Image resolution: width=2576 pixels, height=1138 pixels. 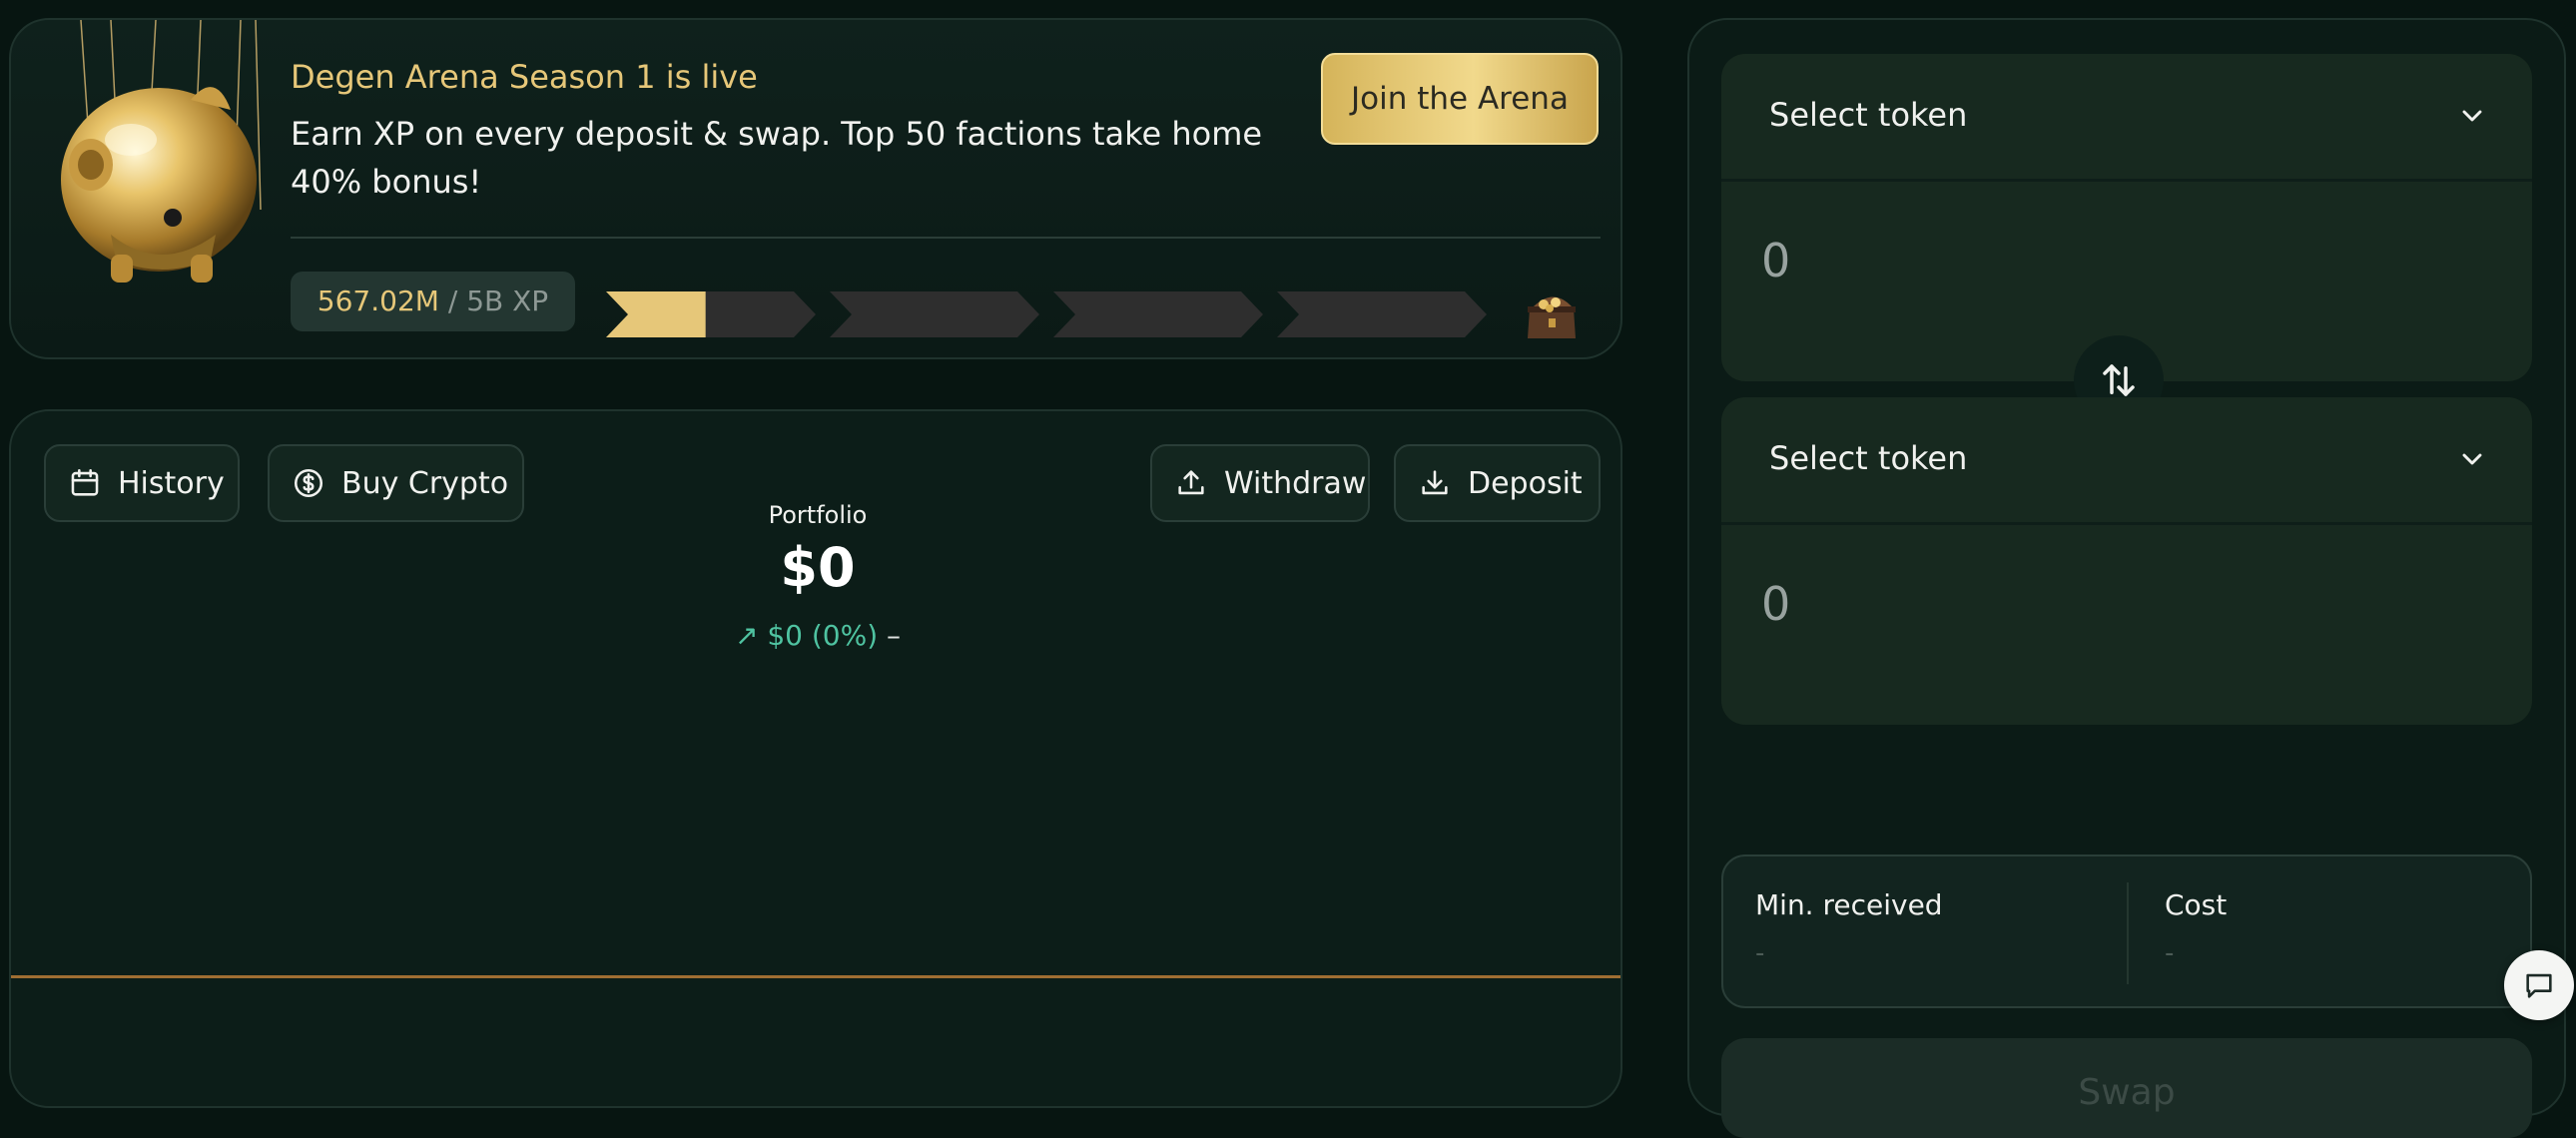 I want to click on min-received-label: Min. received, so click(x=1849, y=905).